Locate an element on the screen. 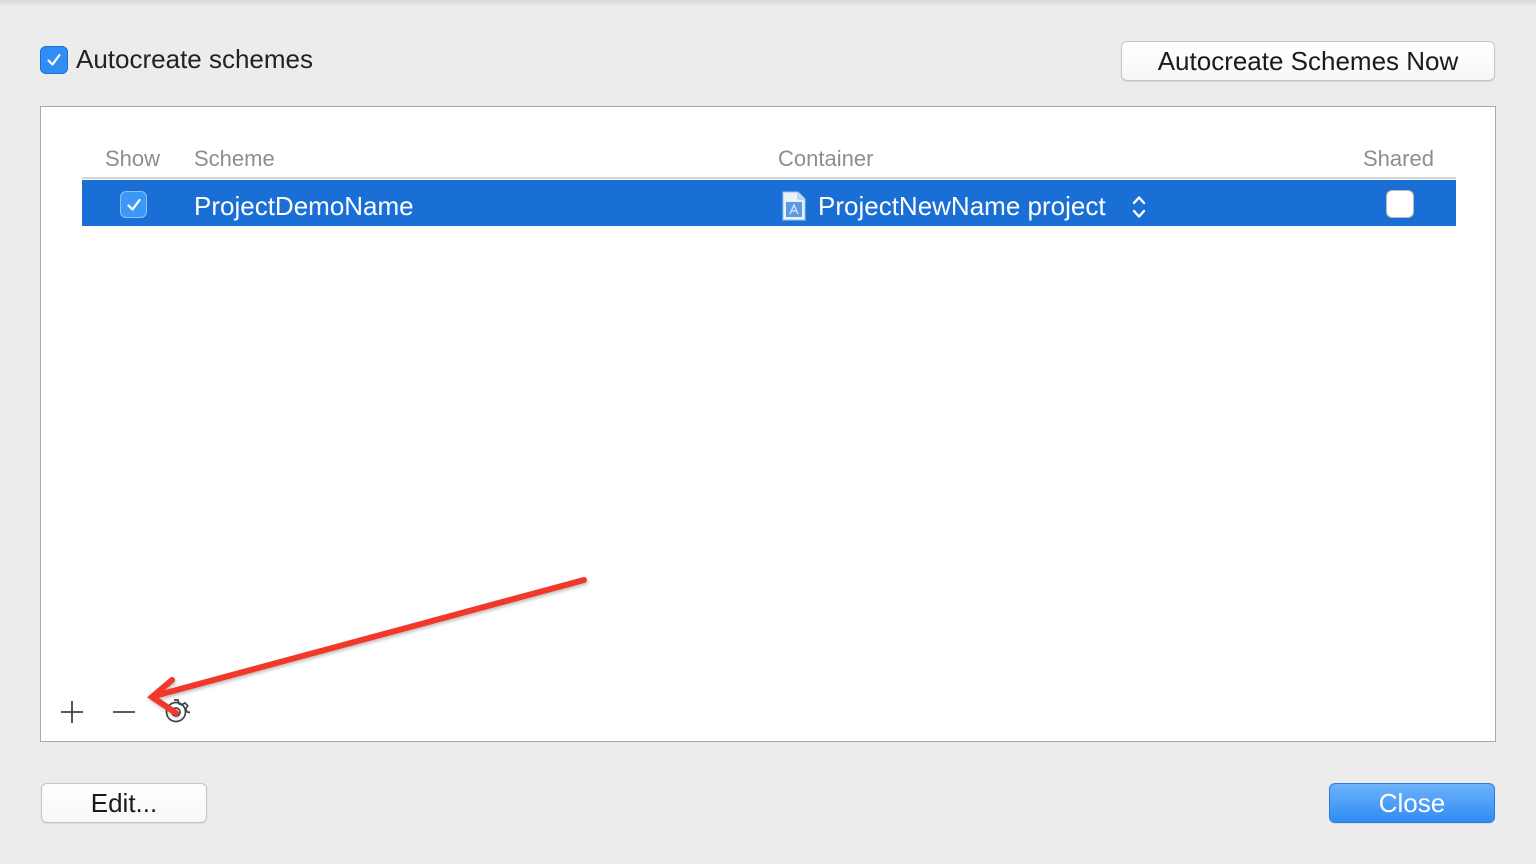  container-popup-chevrons-icon is located at coordinates (1139, 207).